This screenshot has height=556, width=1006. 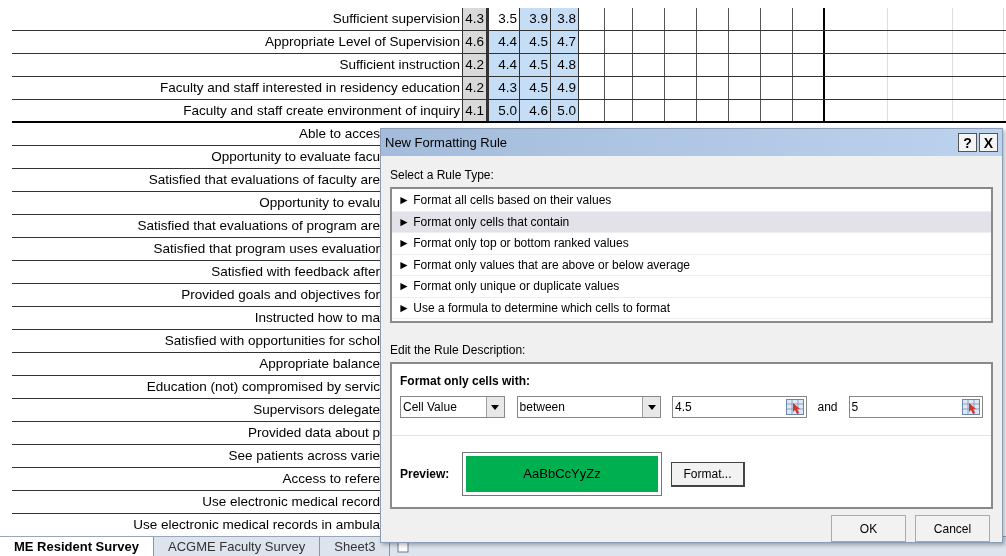 What do you see at coordinates (691, 222) in the screenshot?
I see `rule-type-item: ► Format only cells that contain` at bounding box center [691, 222].